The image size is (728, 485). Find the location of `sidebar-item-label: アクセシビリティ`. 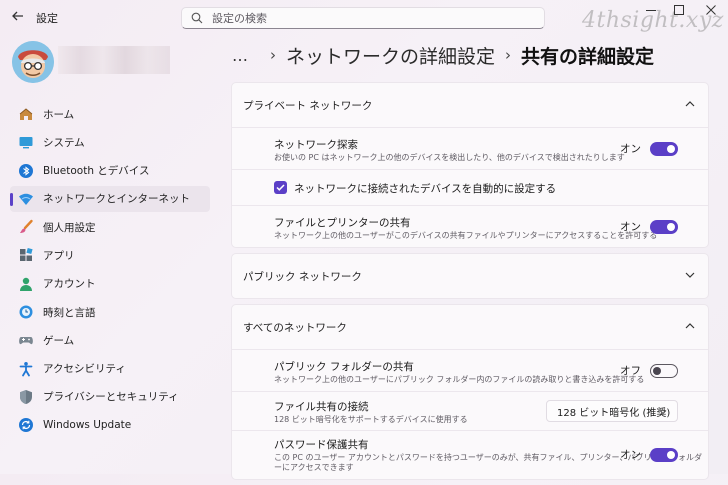

sidebar-item-label: アクセシビリティ is located at coordinates (84, 369).